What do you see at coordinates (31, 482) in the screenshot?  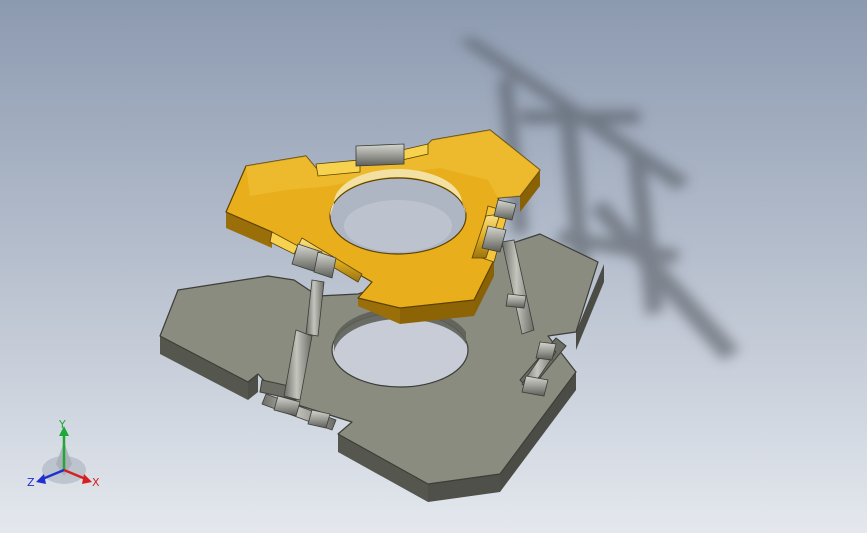 I see `z-axis-label: Z` at bounding box center [31, 482].